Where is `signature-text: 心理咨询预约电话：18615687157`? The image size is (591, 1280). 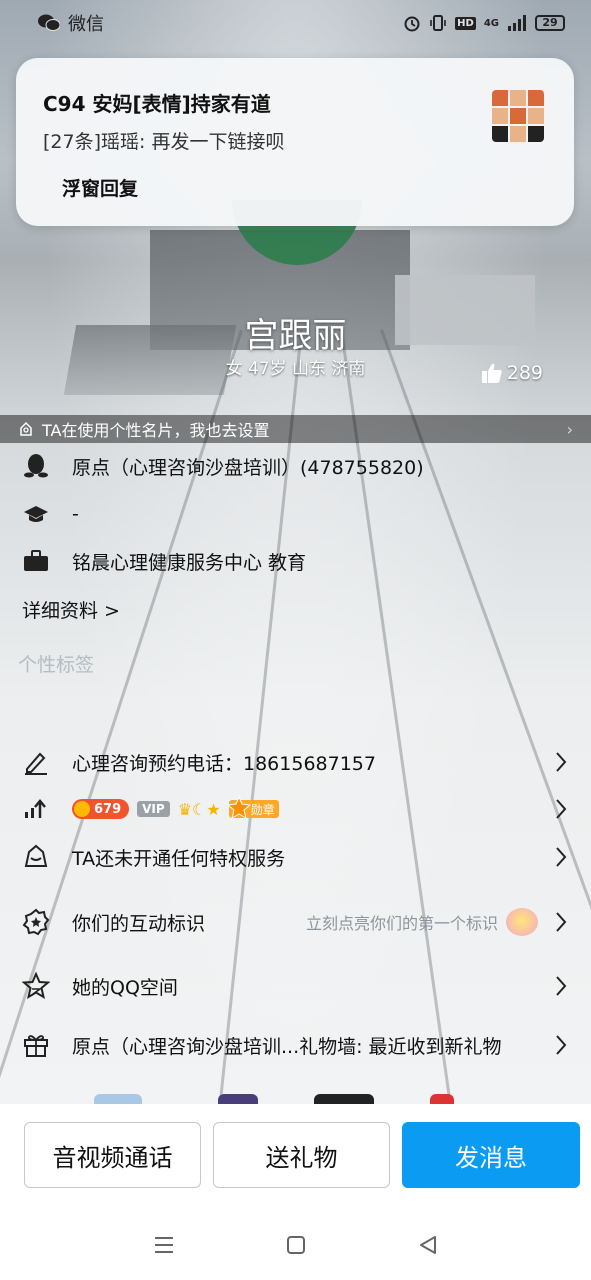 signature-text: 心理咨询预约电话：18615687157 is located at coordinates (224, 763).